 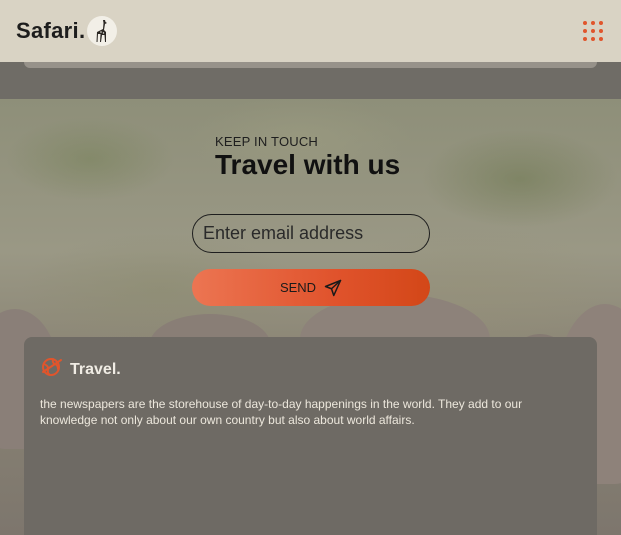 What do you see at coordinates (310, 65) in the screenshot?
I see `content-card-edge` at bounding box center [310, 65].